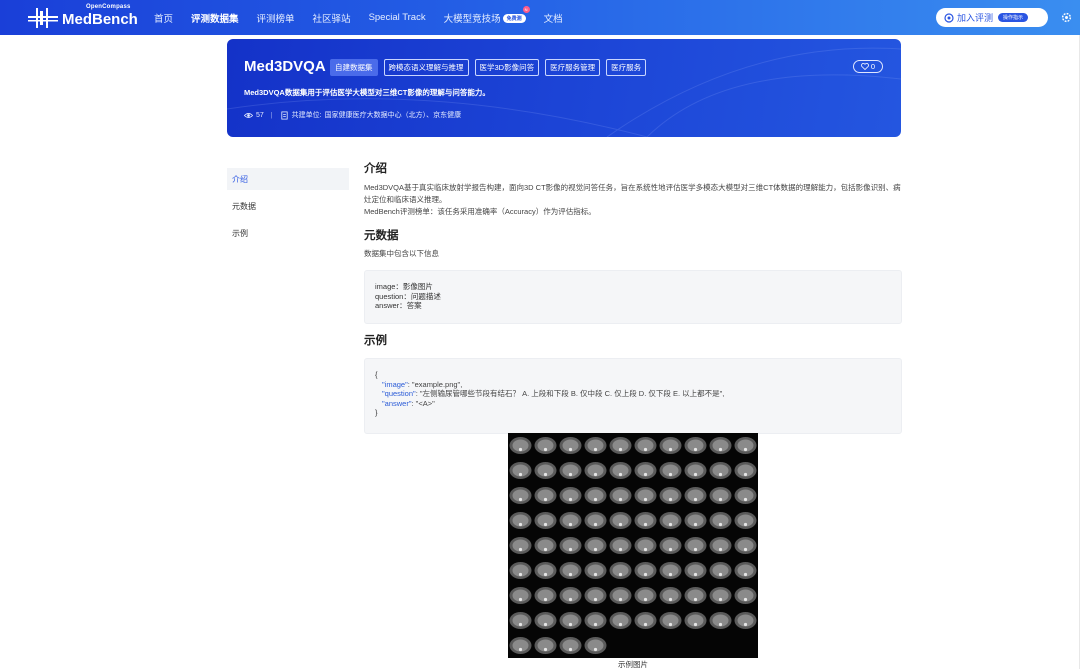 Image resolution: width=1080 pixels, height=669 pixels. Describe the element at coordinates (626, 67) in the screenshot. I see `tag-medical-service: 医疗服务` at that location.